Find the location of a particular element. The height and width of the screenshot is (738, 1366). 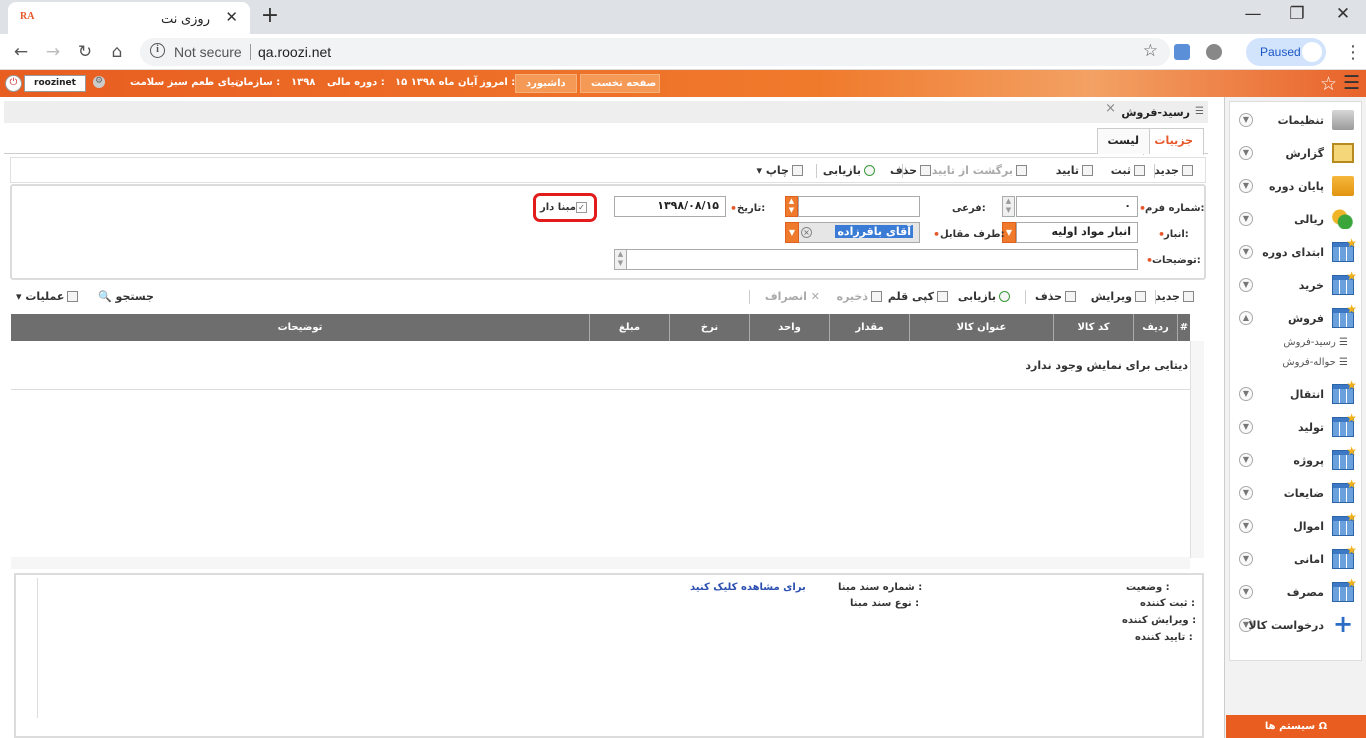

chevron-up-icon: ▲ is located at coordinates (1246, 318).